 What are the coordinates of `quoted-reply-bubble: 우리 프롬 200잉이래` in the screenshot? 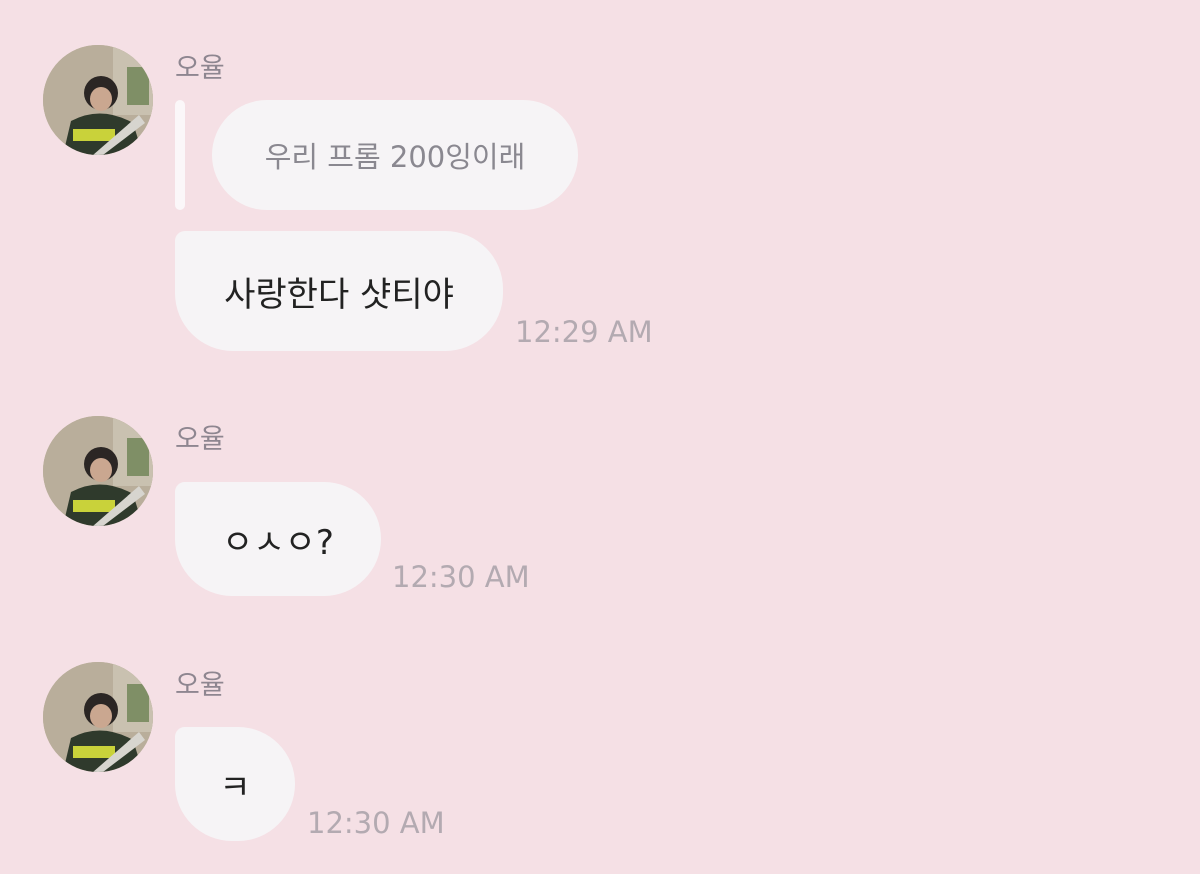 It's located at (395, 155).